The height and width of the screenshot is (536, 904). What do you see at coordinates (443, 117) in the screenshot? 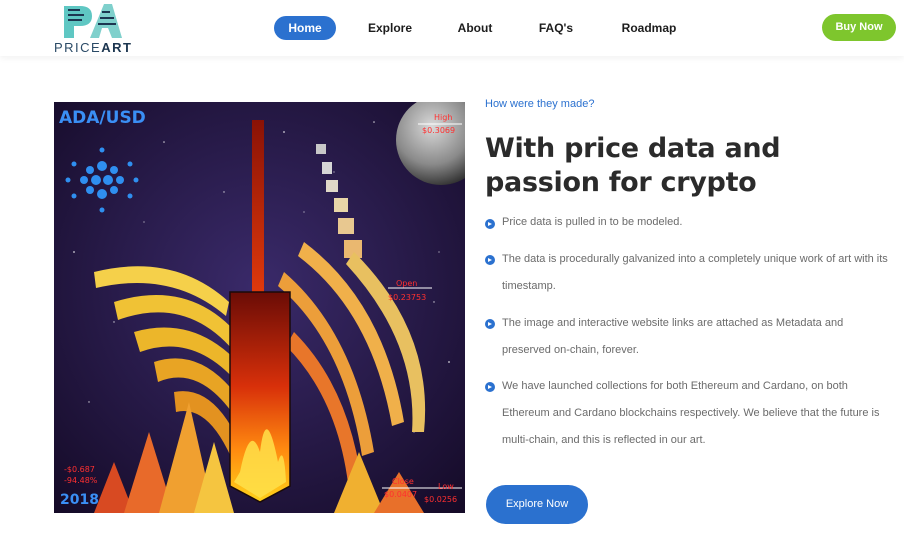
I see `high-label: High` at bounding box center [443, 117].